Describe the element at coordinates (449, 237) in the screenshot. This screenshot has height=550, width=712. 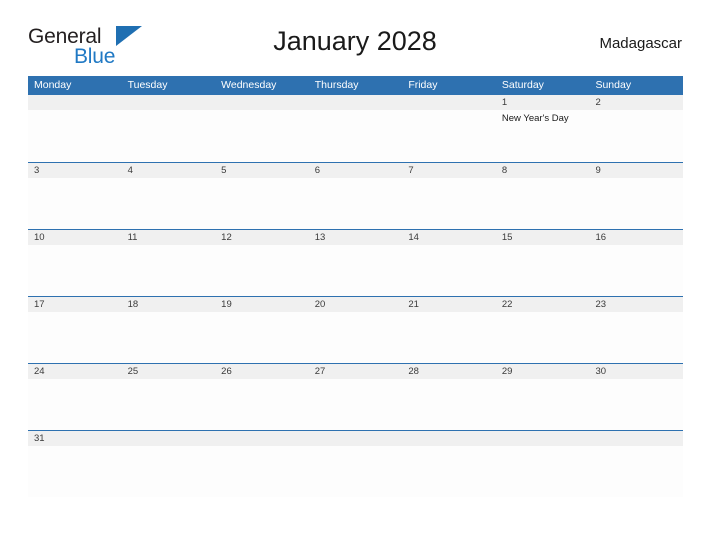
I see `day-number: 14` at that location.